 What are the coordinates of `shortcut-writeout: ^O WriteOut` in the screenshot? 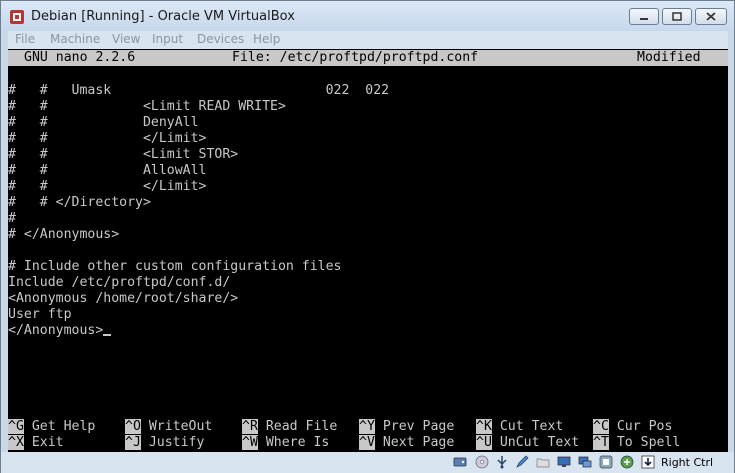 It's located at (168, 427).